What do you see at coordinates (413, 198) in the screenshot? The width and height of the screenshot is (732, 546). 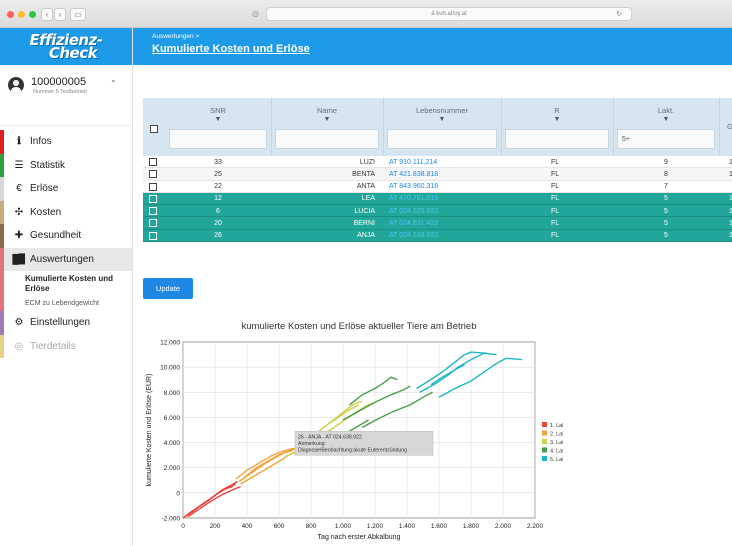 I see `cell-lebensnummer: AT 470.781.019` at bounding box center [413, 198].